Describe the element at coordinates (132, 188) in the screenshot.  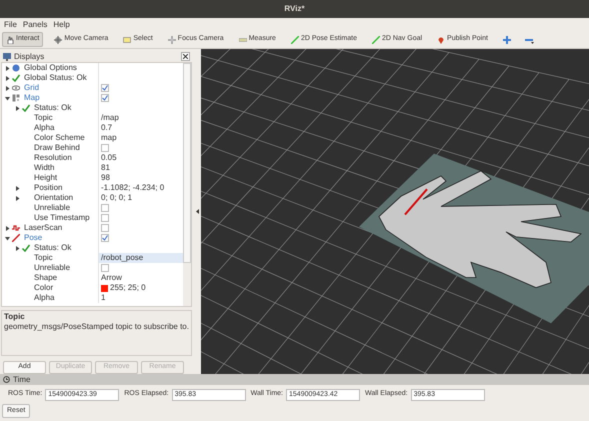
I see `property-value: -1.1082; -4.234; 0` at that location.